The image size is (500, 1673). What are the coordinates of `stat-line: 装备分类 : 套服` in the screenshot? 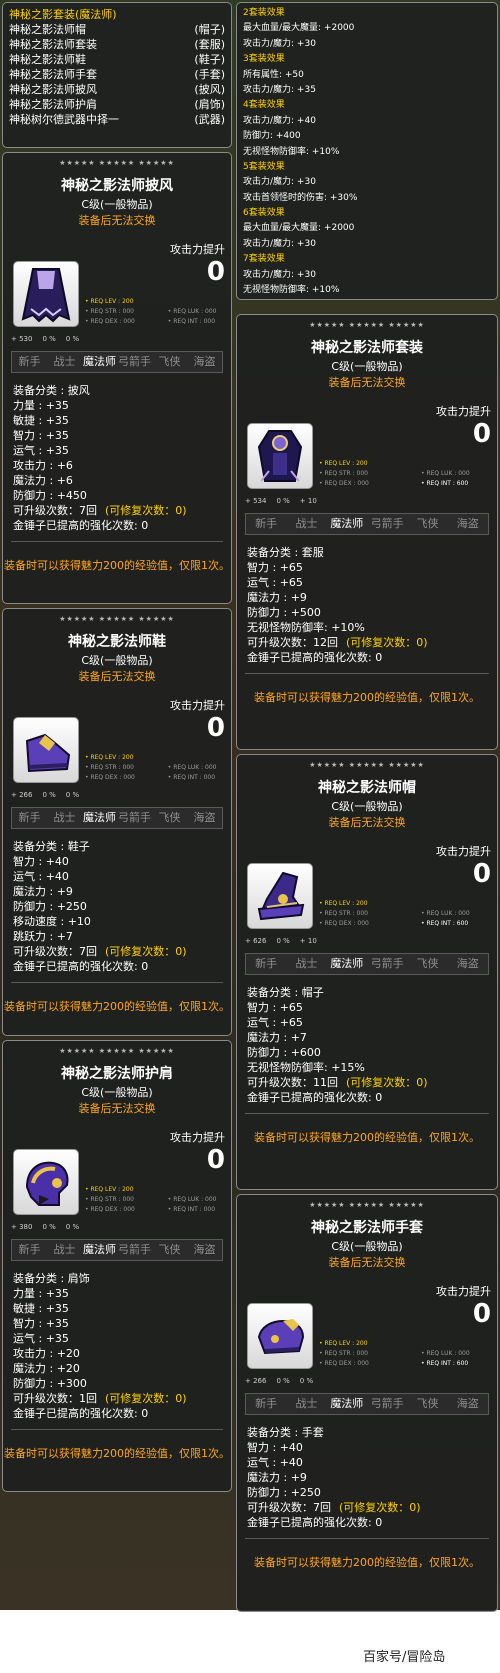 It's located at (285, 552).